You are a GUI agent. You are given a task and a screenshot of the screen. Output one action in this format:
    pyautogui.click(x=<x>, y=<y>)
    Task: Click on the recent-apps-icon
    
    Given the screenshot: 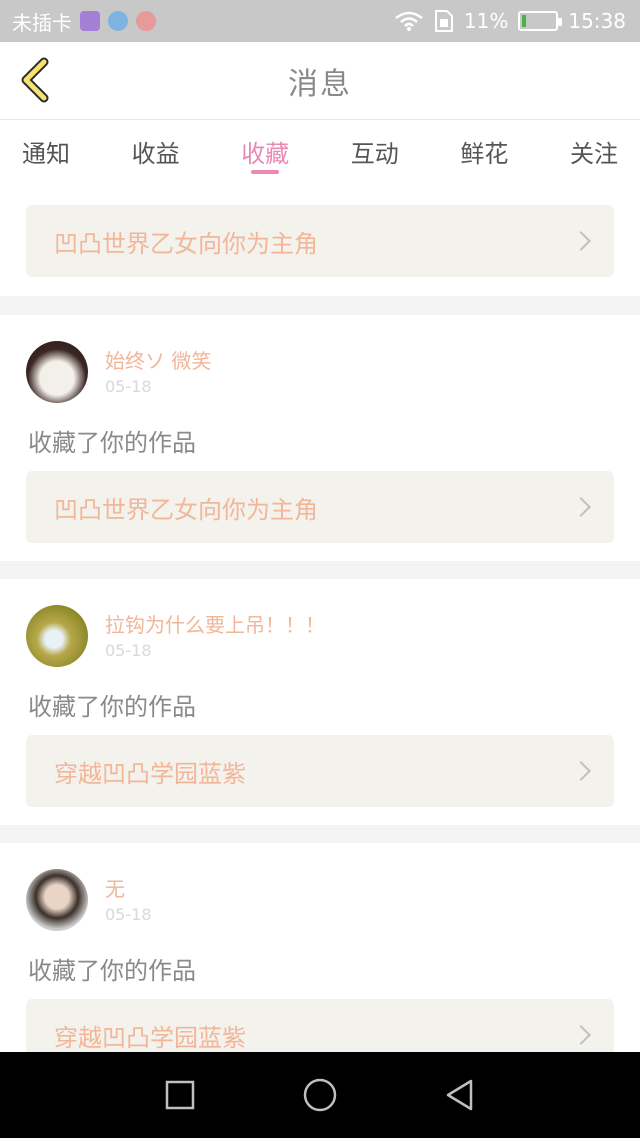 What is the action you would take?
    pyautogui.click(x=180, y=1095)
    